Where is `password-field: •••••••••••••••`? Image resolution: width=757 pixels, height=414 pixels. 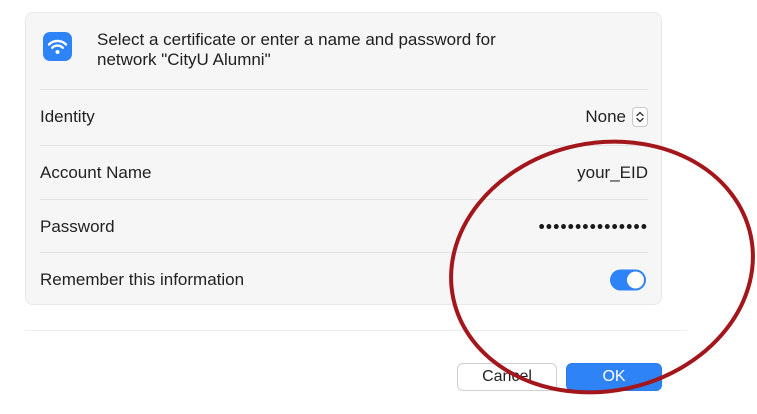
password-field: ••••••••••••••• is located at coordinates (593, 227).